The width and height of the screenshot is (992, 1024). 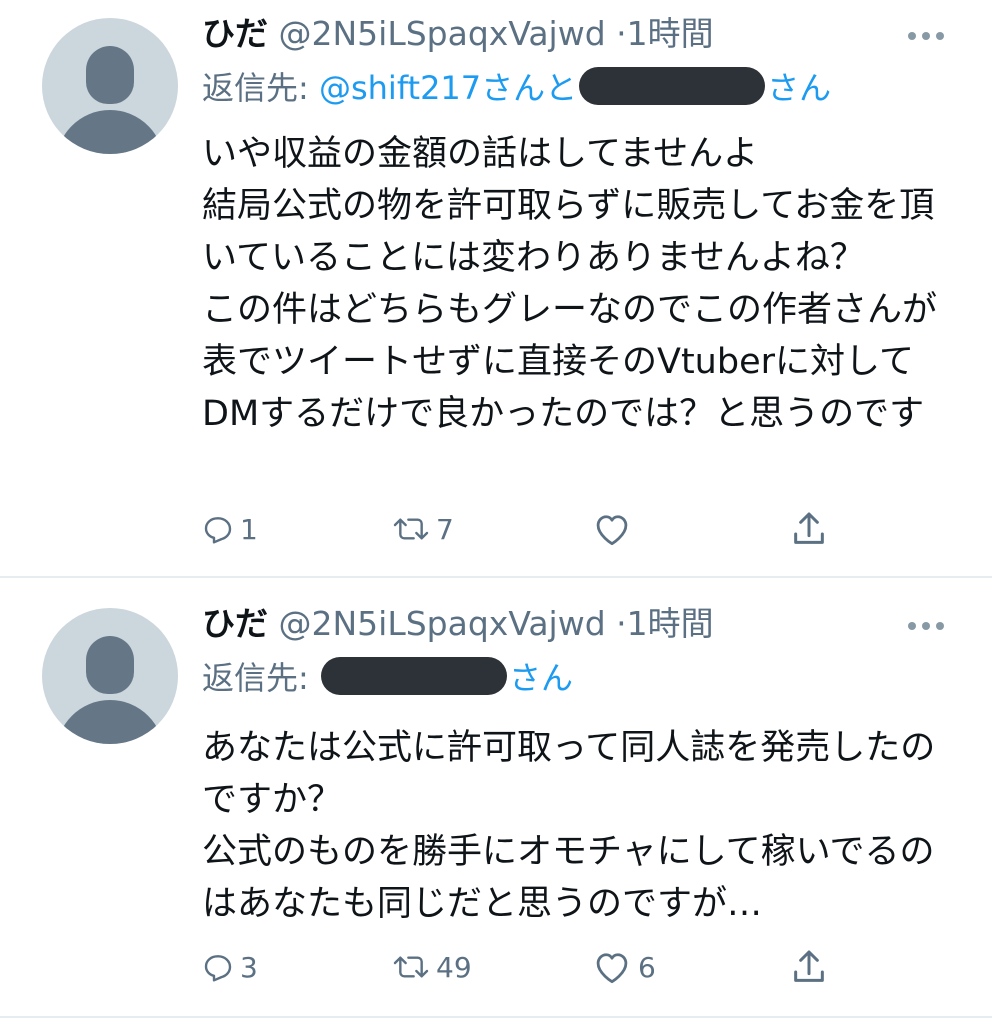 What do you see at coordinates (496, 529) in the screenshot?
I see `tweet-actions: 1 7` at bounding box center [496, 529].